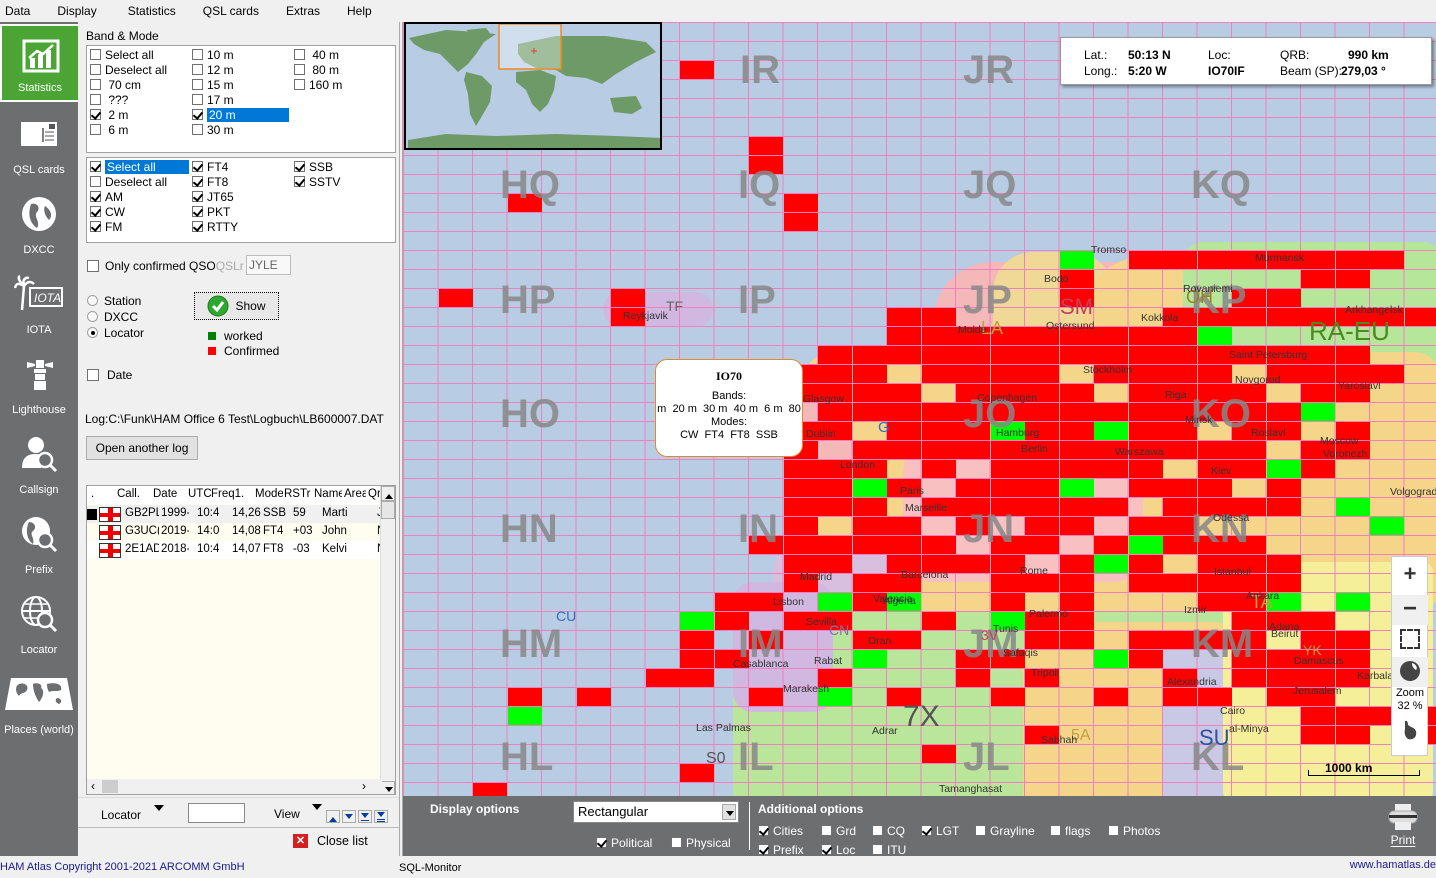 The image size is (1436, 878). I want to click on sidebar-item-dxcc: DXCC, so click(39, 223).